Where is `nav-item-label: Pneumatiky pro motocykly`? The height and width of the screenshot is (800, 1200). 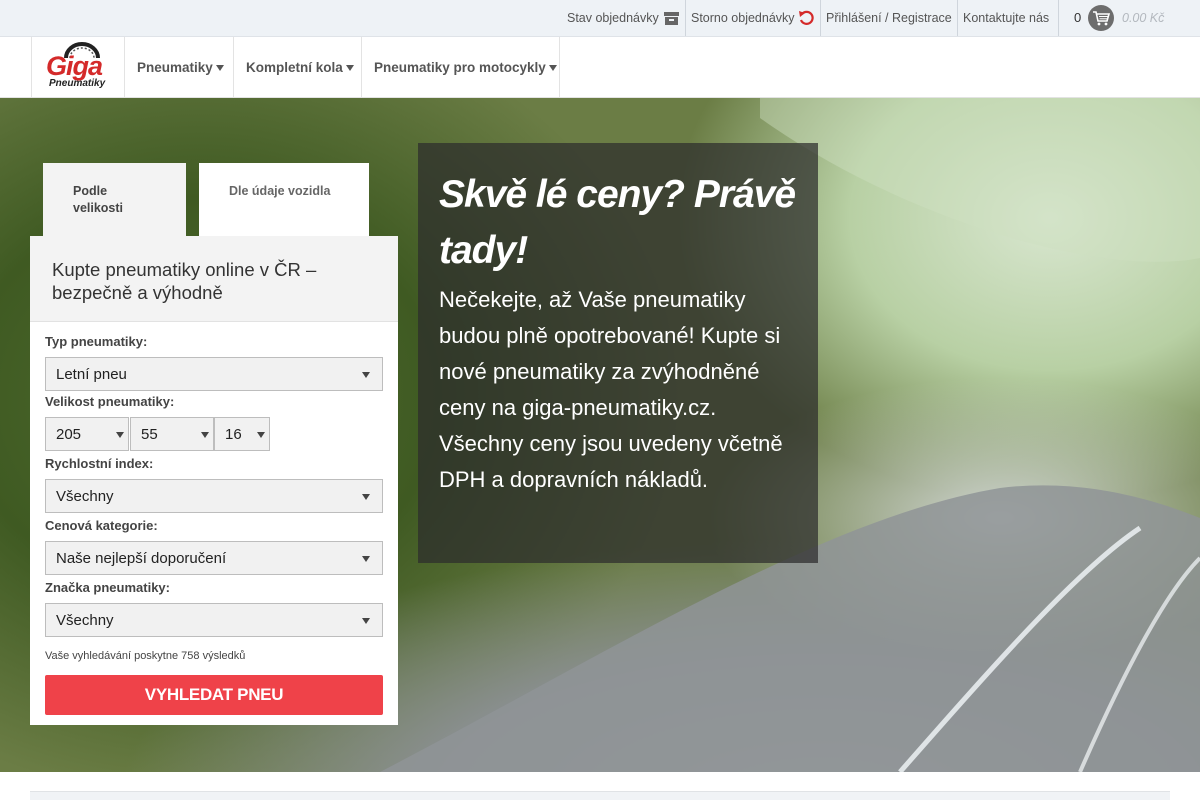 nav-item-label: Pneumatiky pro motocykly is located at coordinates (460, 67).